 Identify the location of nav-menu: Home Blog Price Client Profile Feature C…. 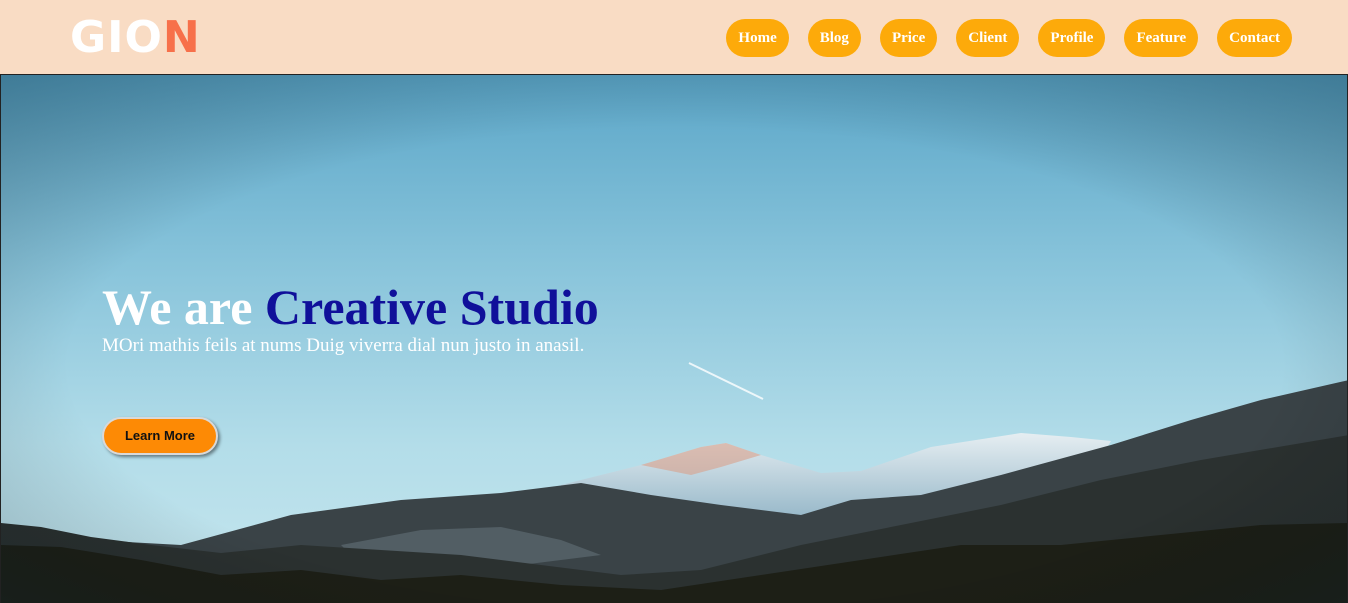
(1009, 38).